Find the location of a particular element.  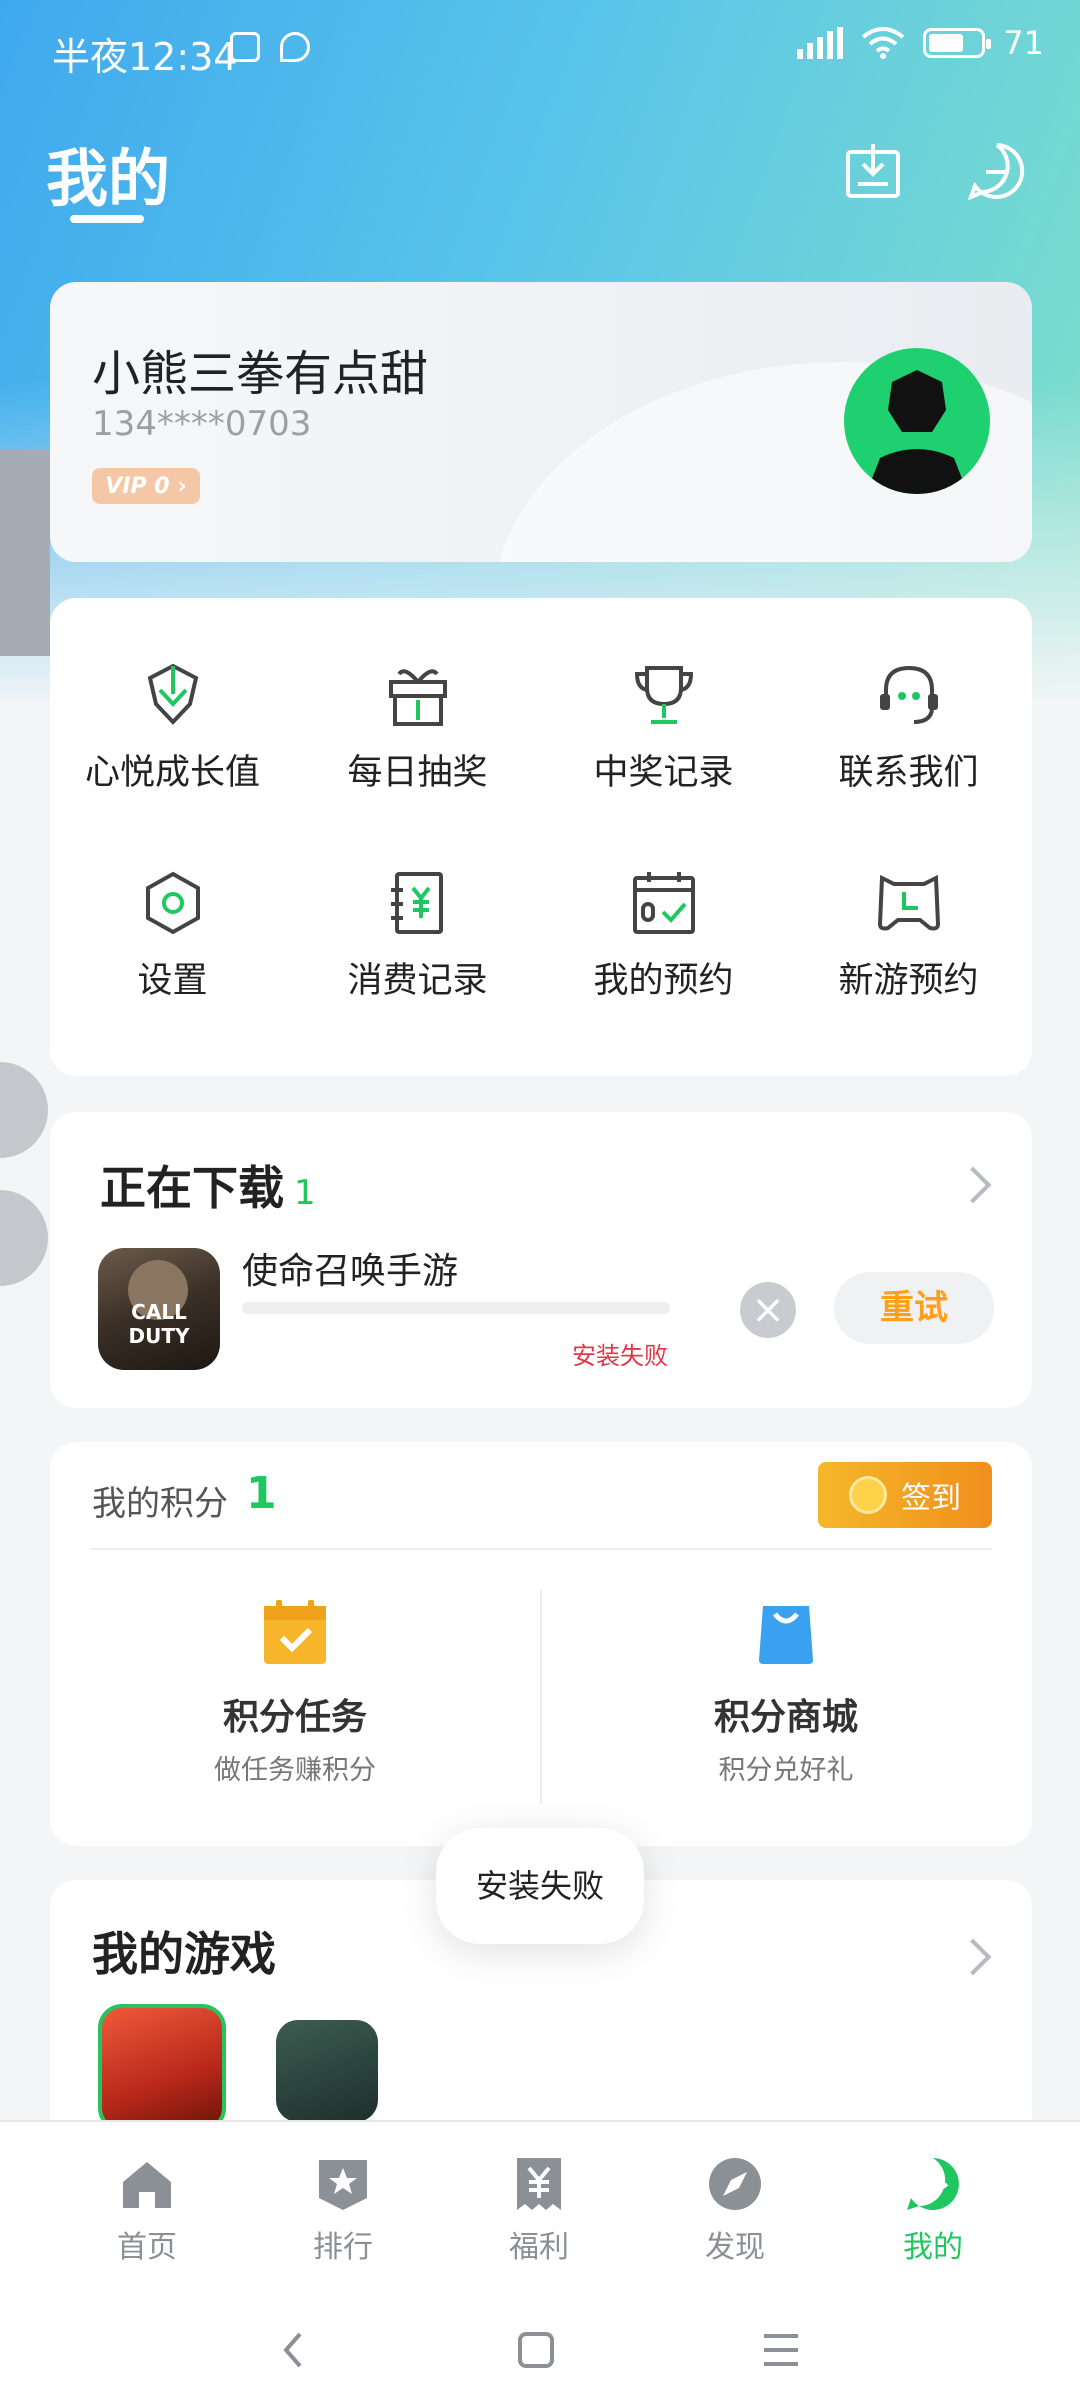

vip-level: VIP 0 is located at coordinates (137, 486).